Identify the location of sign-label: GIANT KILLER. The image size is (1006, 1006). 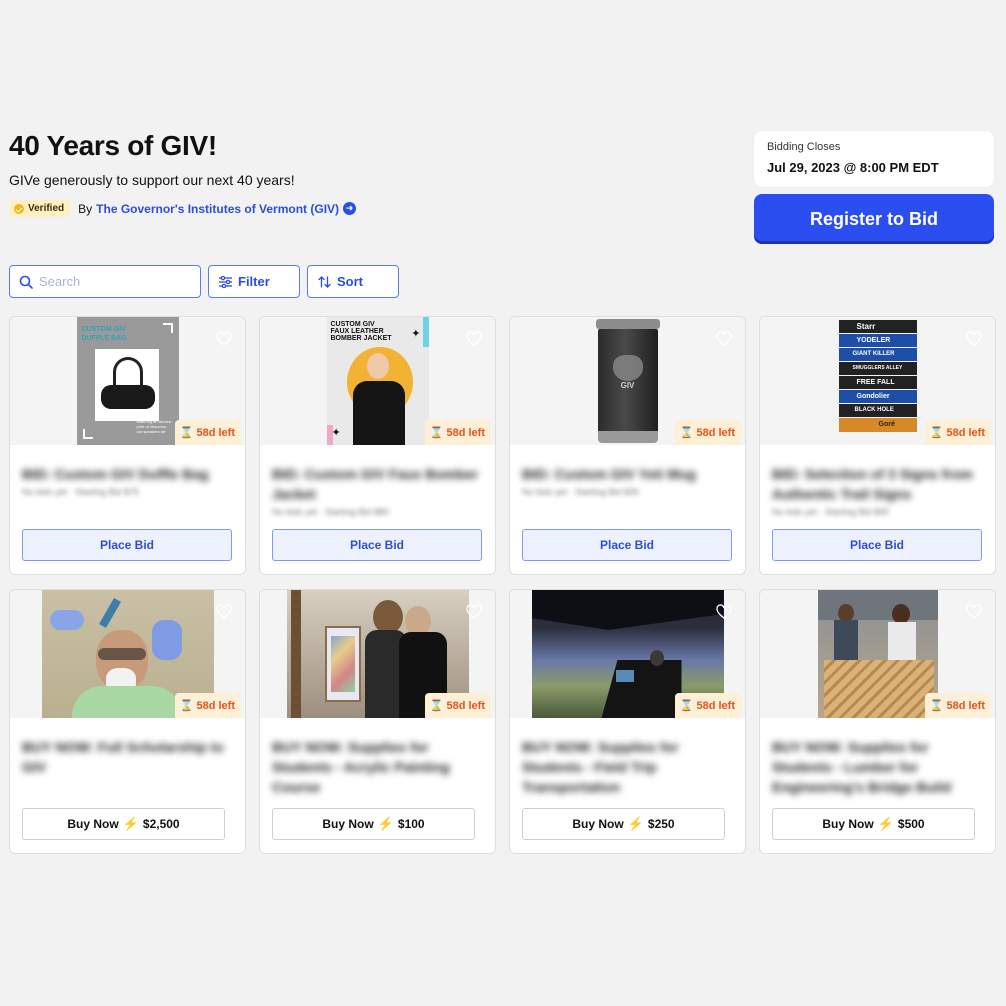
(877, 354).